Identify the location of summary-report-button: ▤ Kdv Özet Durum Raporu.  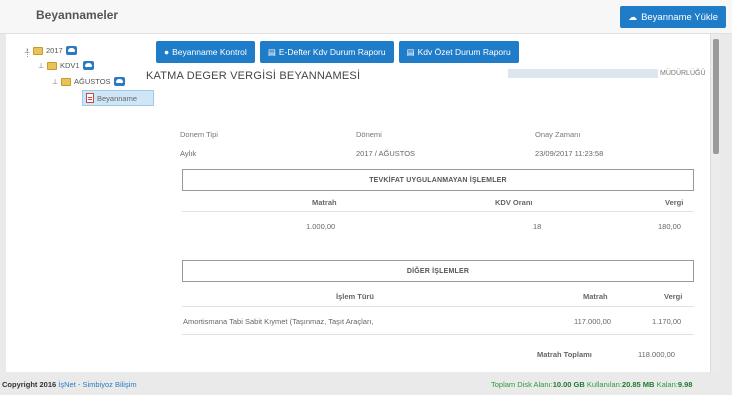
(458, 52).